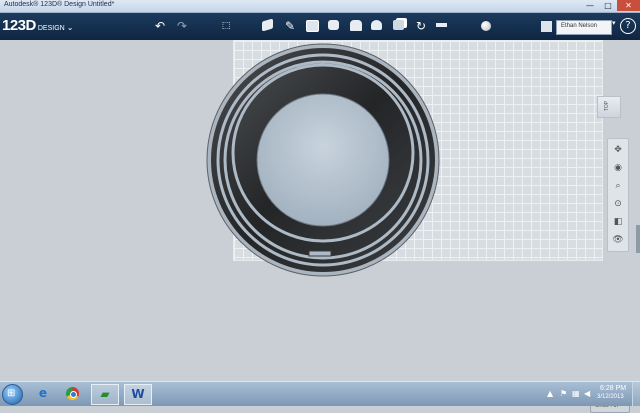  I want to click on orbit-icon: ◉, so click(618, 168).